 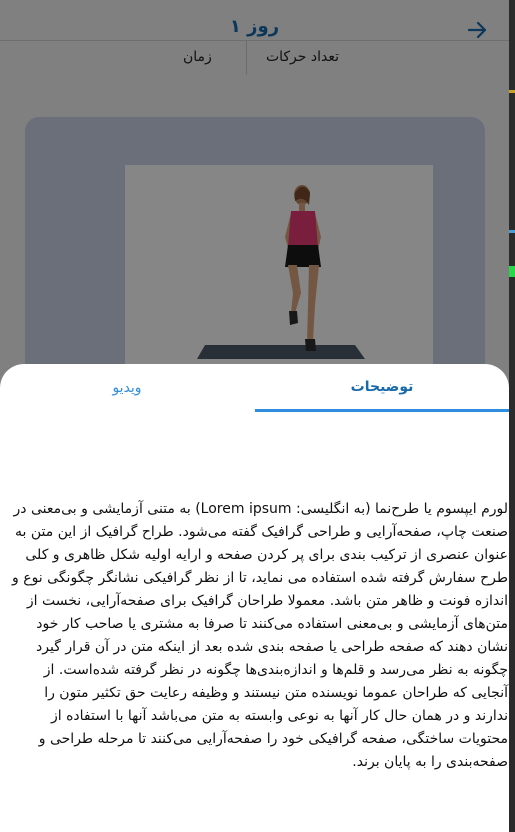 I want to click on side-scroll-strip, so click(x=512, y=416).